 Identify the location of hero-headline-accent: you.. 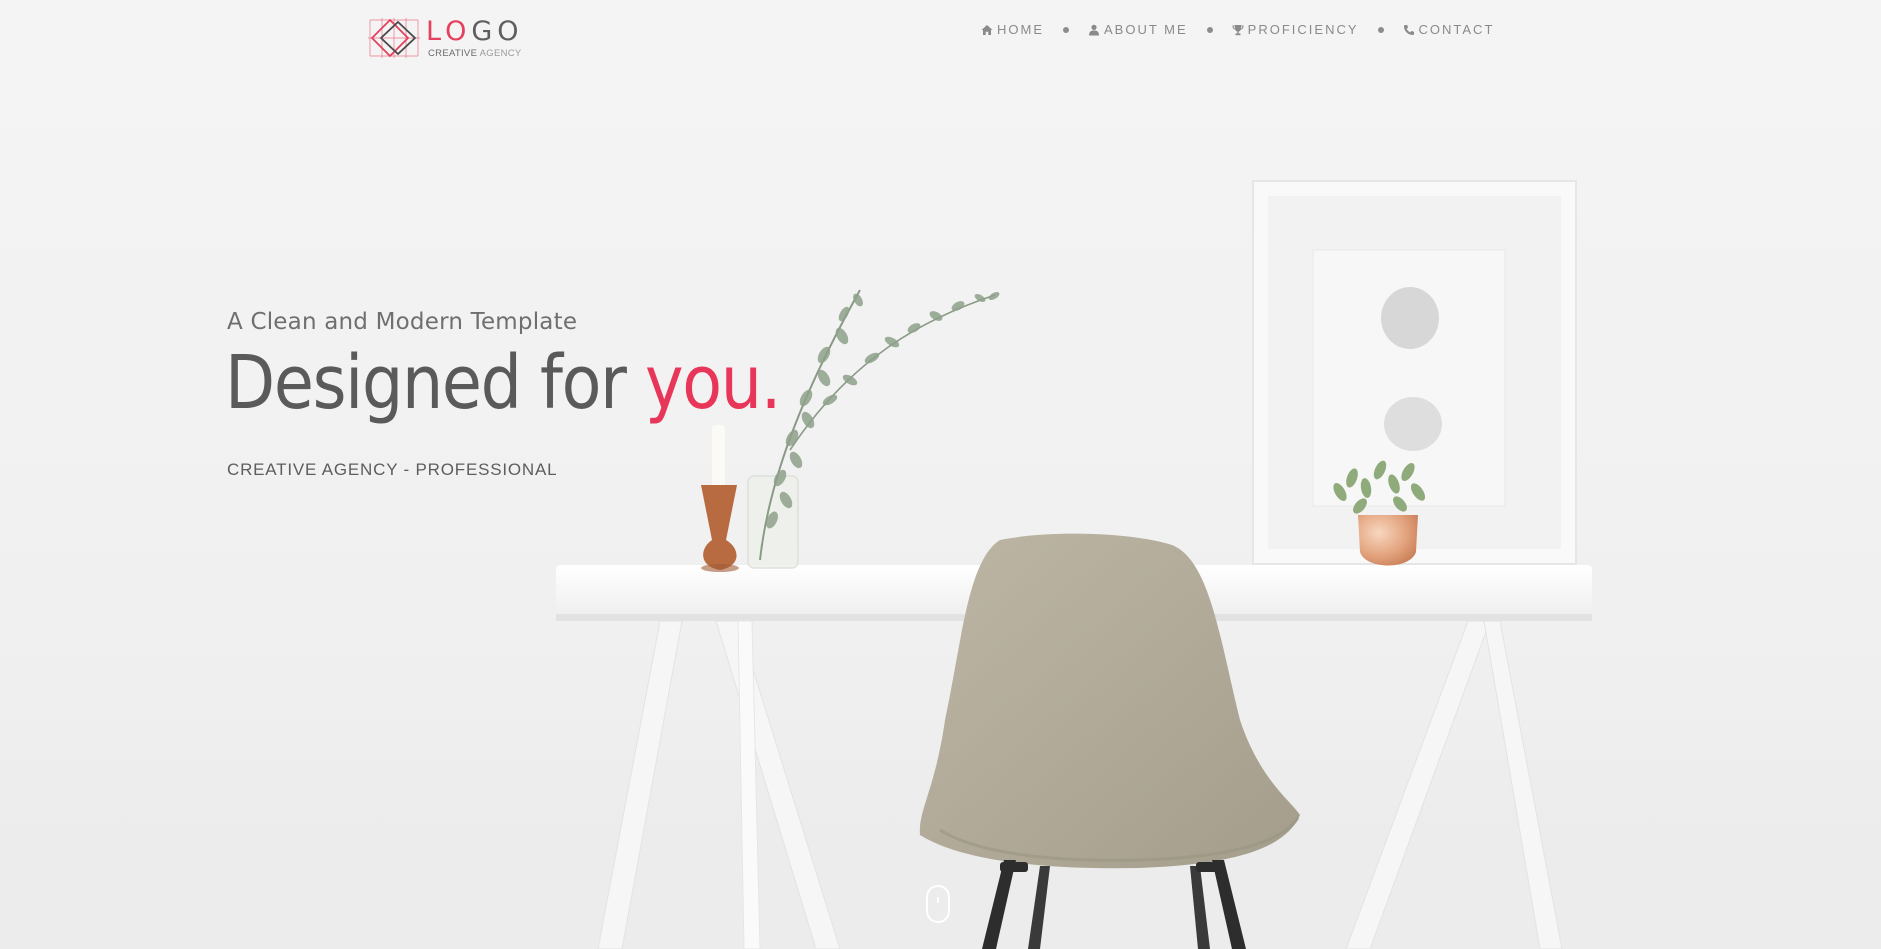
(713, 383).